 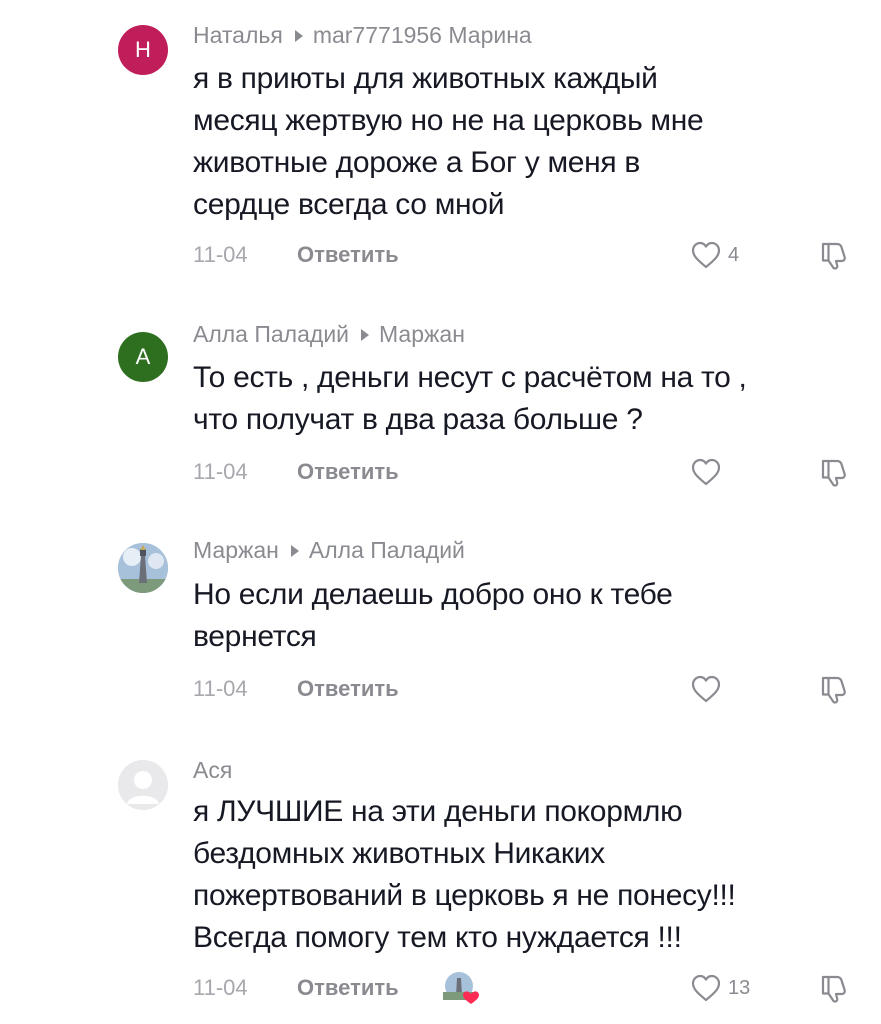 I want to click on comment-line: пожертвований в церковь я не понесу!!!, so click(x=464, y=895).